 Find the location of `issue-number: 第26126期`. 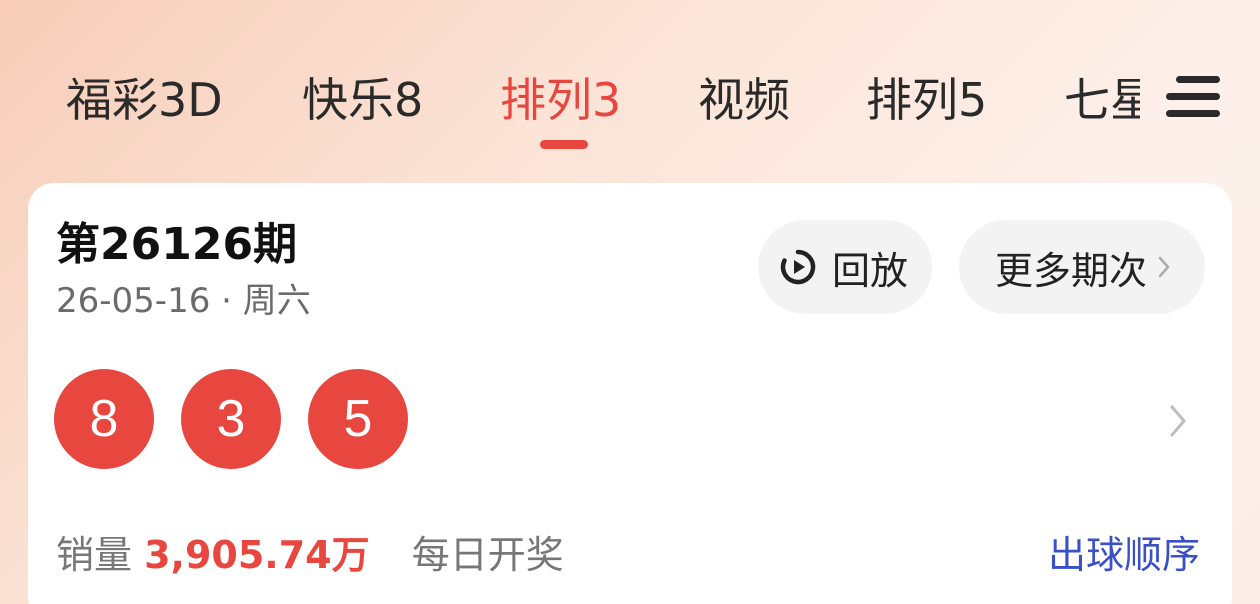

issue-number: 第26126期 is located at coordinates (177, 244).